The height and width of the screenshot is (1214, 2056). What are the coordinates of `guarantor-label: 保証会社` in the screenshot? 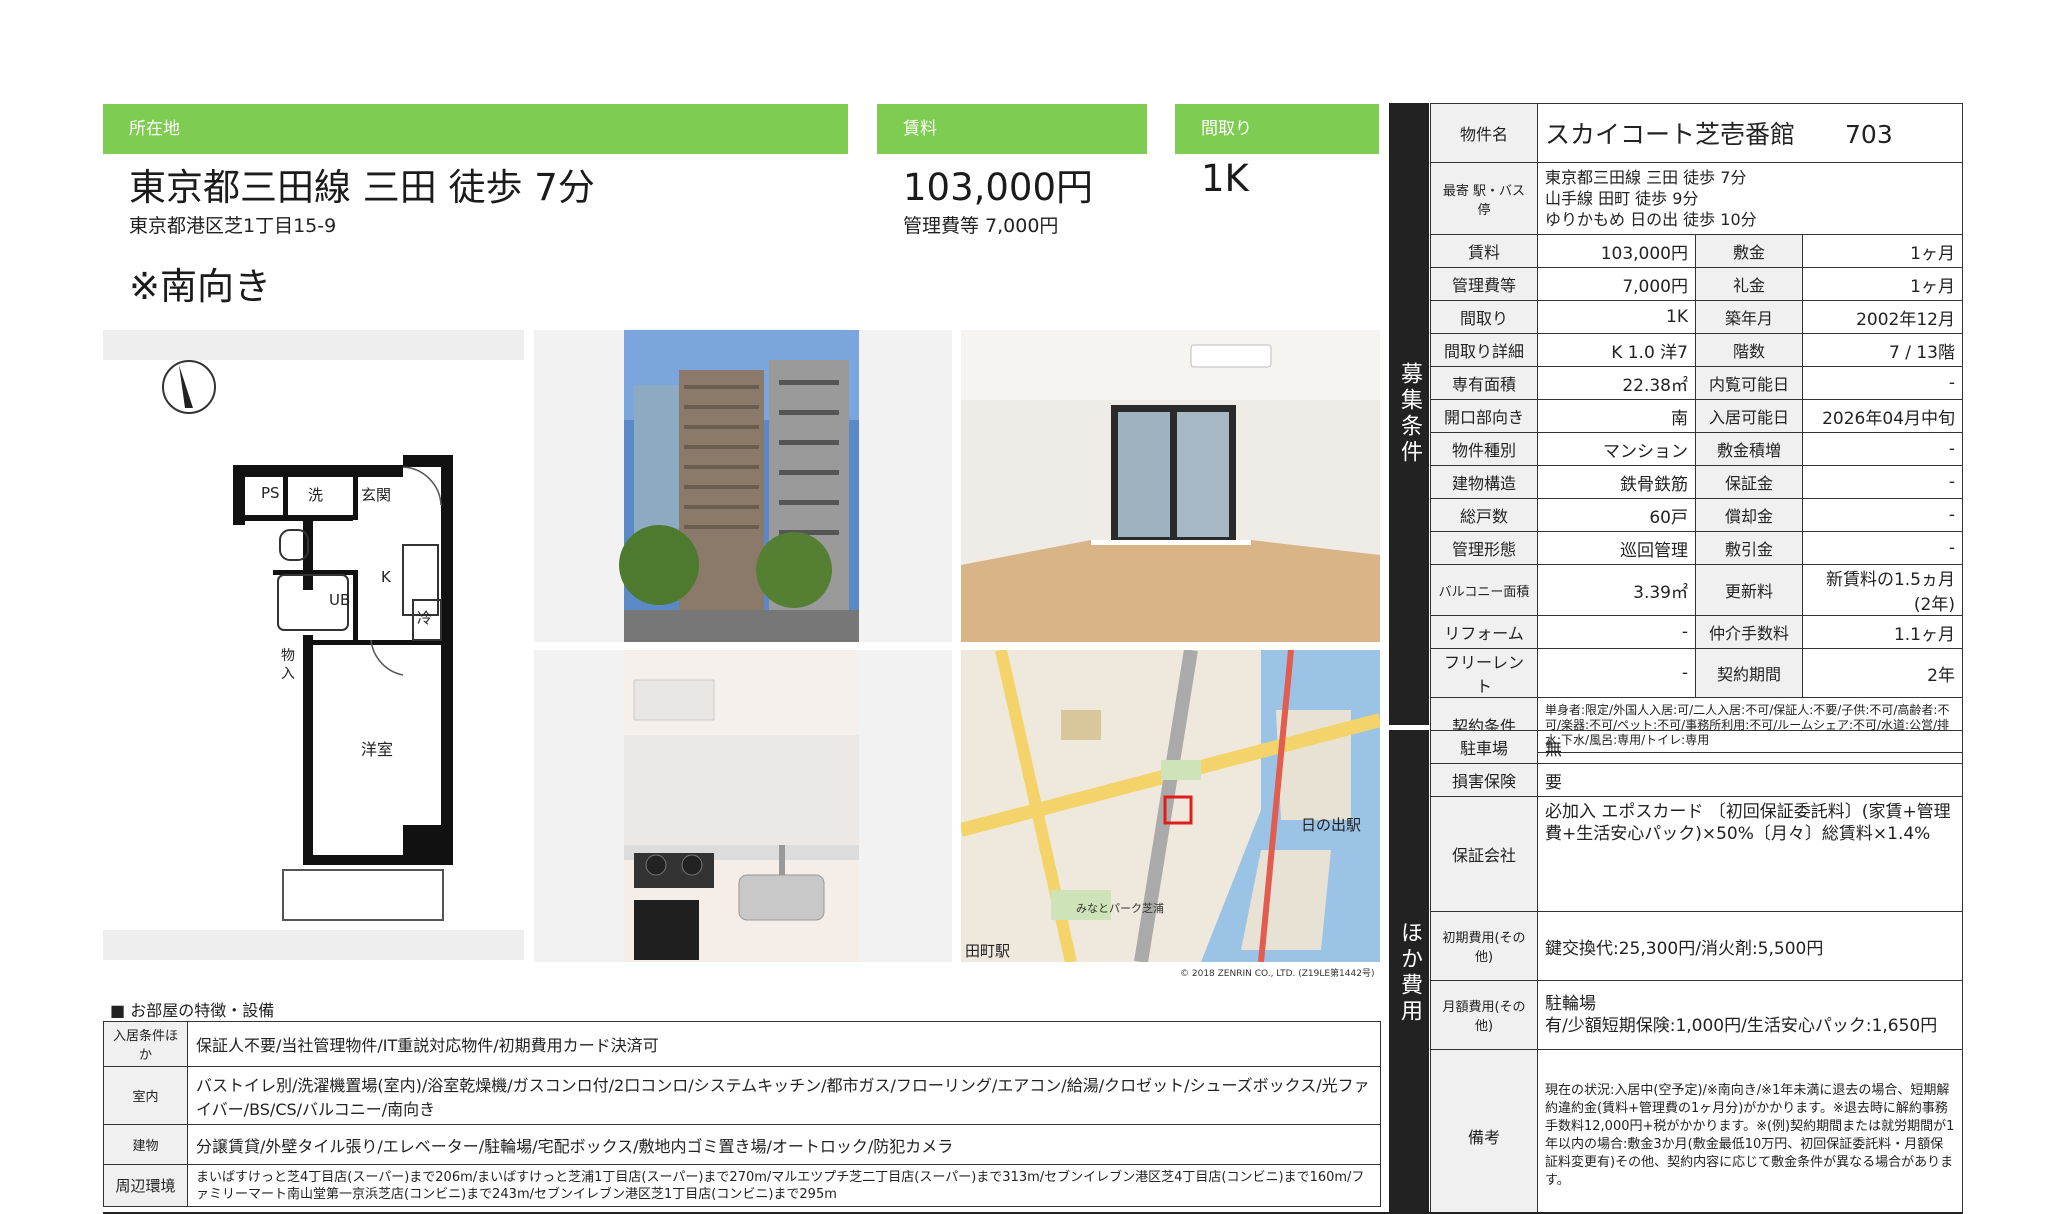 It's located at (1484, 854).